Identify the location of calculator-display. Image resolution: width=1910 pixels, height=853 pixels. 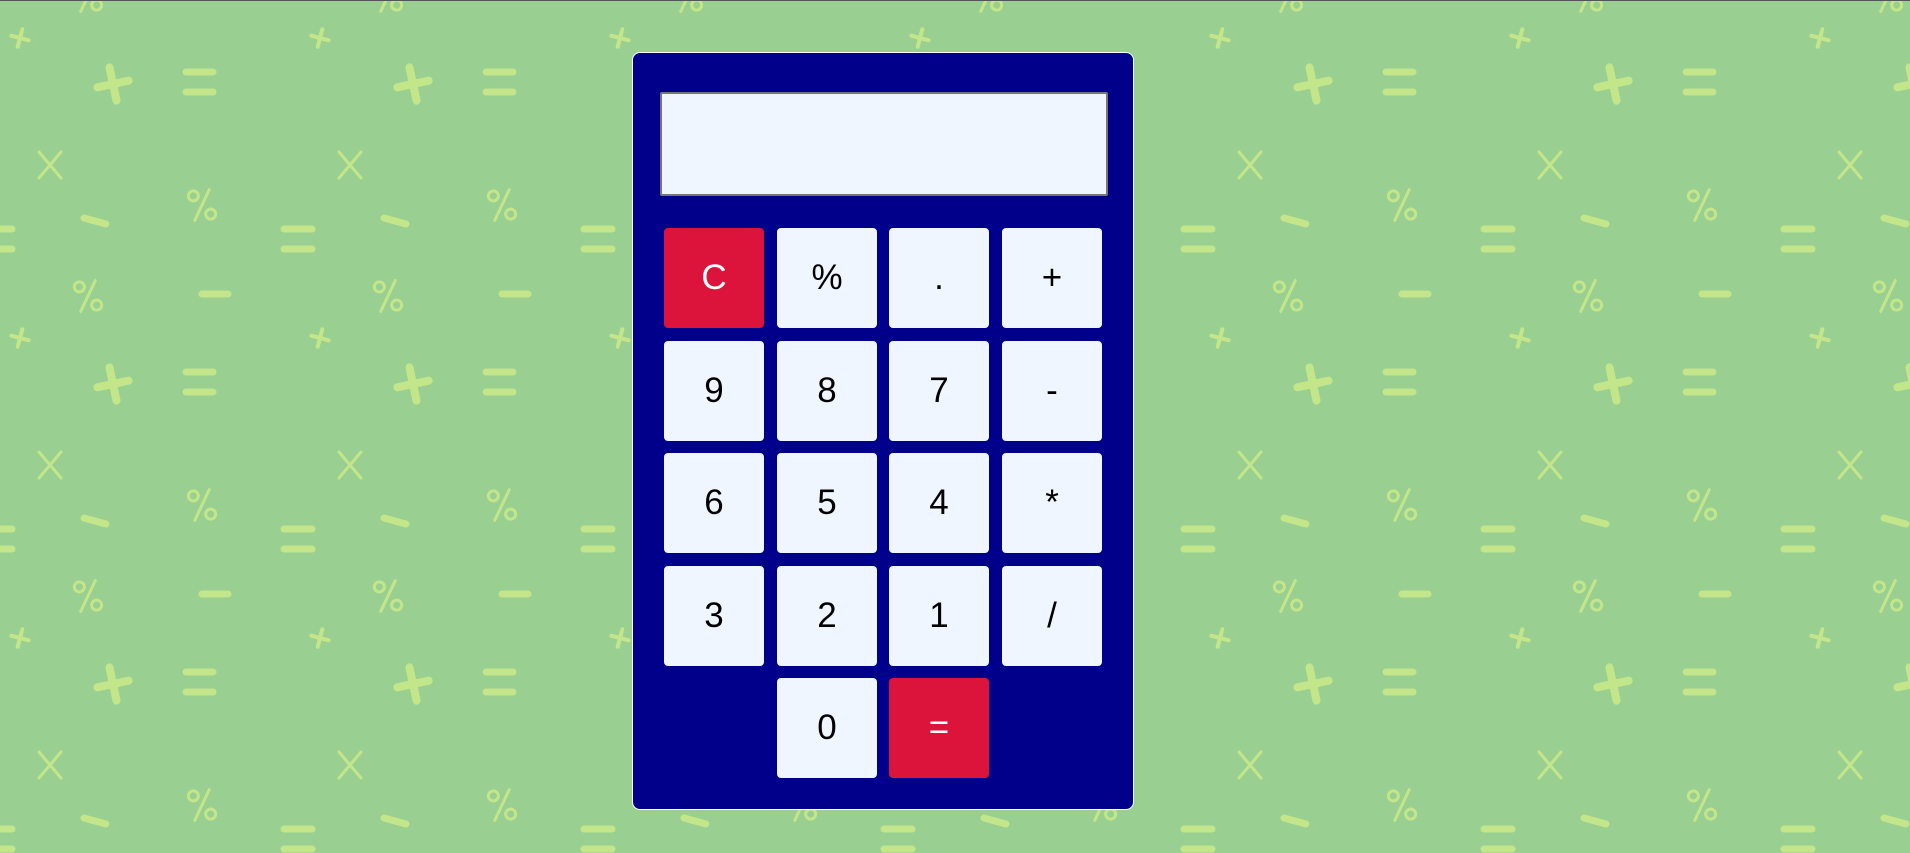
(884, 144).